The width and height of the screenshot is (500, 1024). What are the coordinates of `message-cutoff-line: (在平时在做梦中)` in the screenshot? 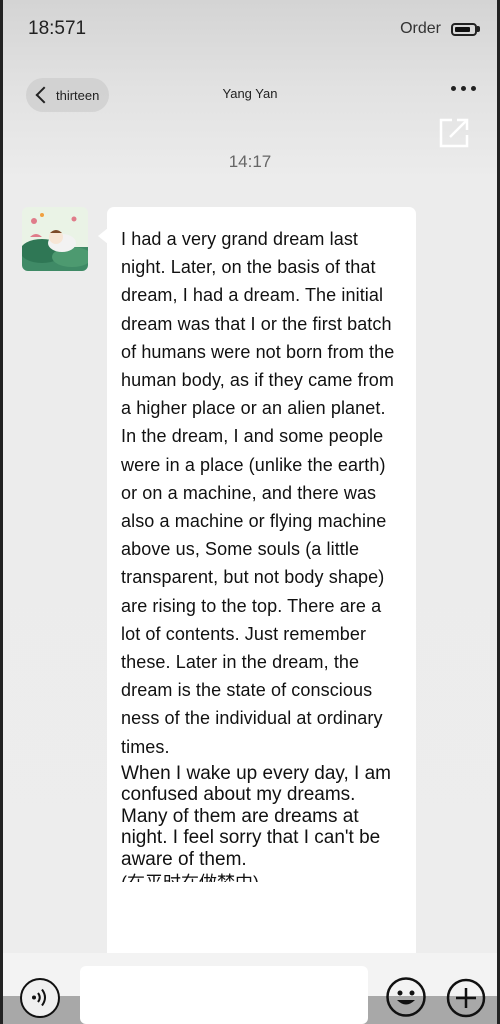 It's located at (261, 876).